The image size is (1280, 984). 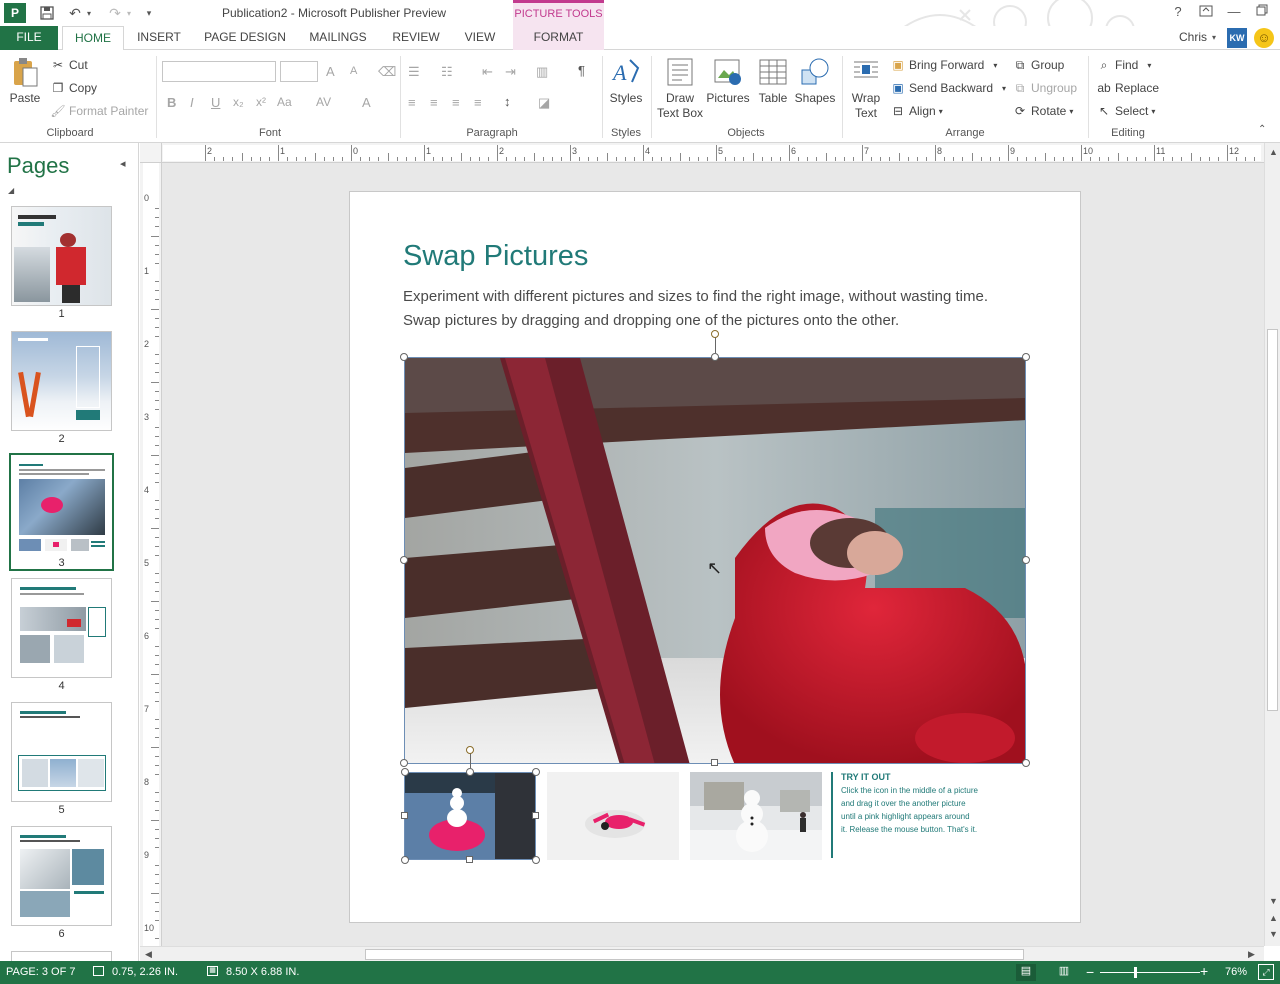 I want to click on next-page-icon: ▼, so click(x=1273, y=934).